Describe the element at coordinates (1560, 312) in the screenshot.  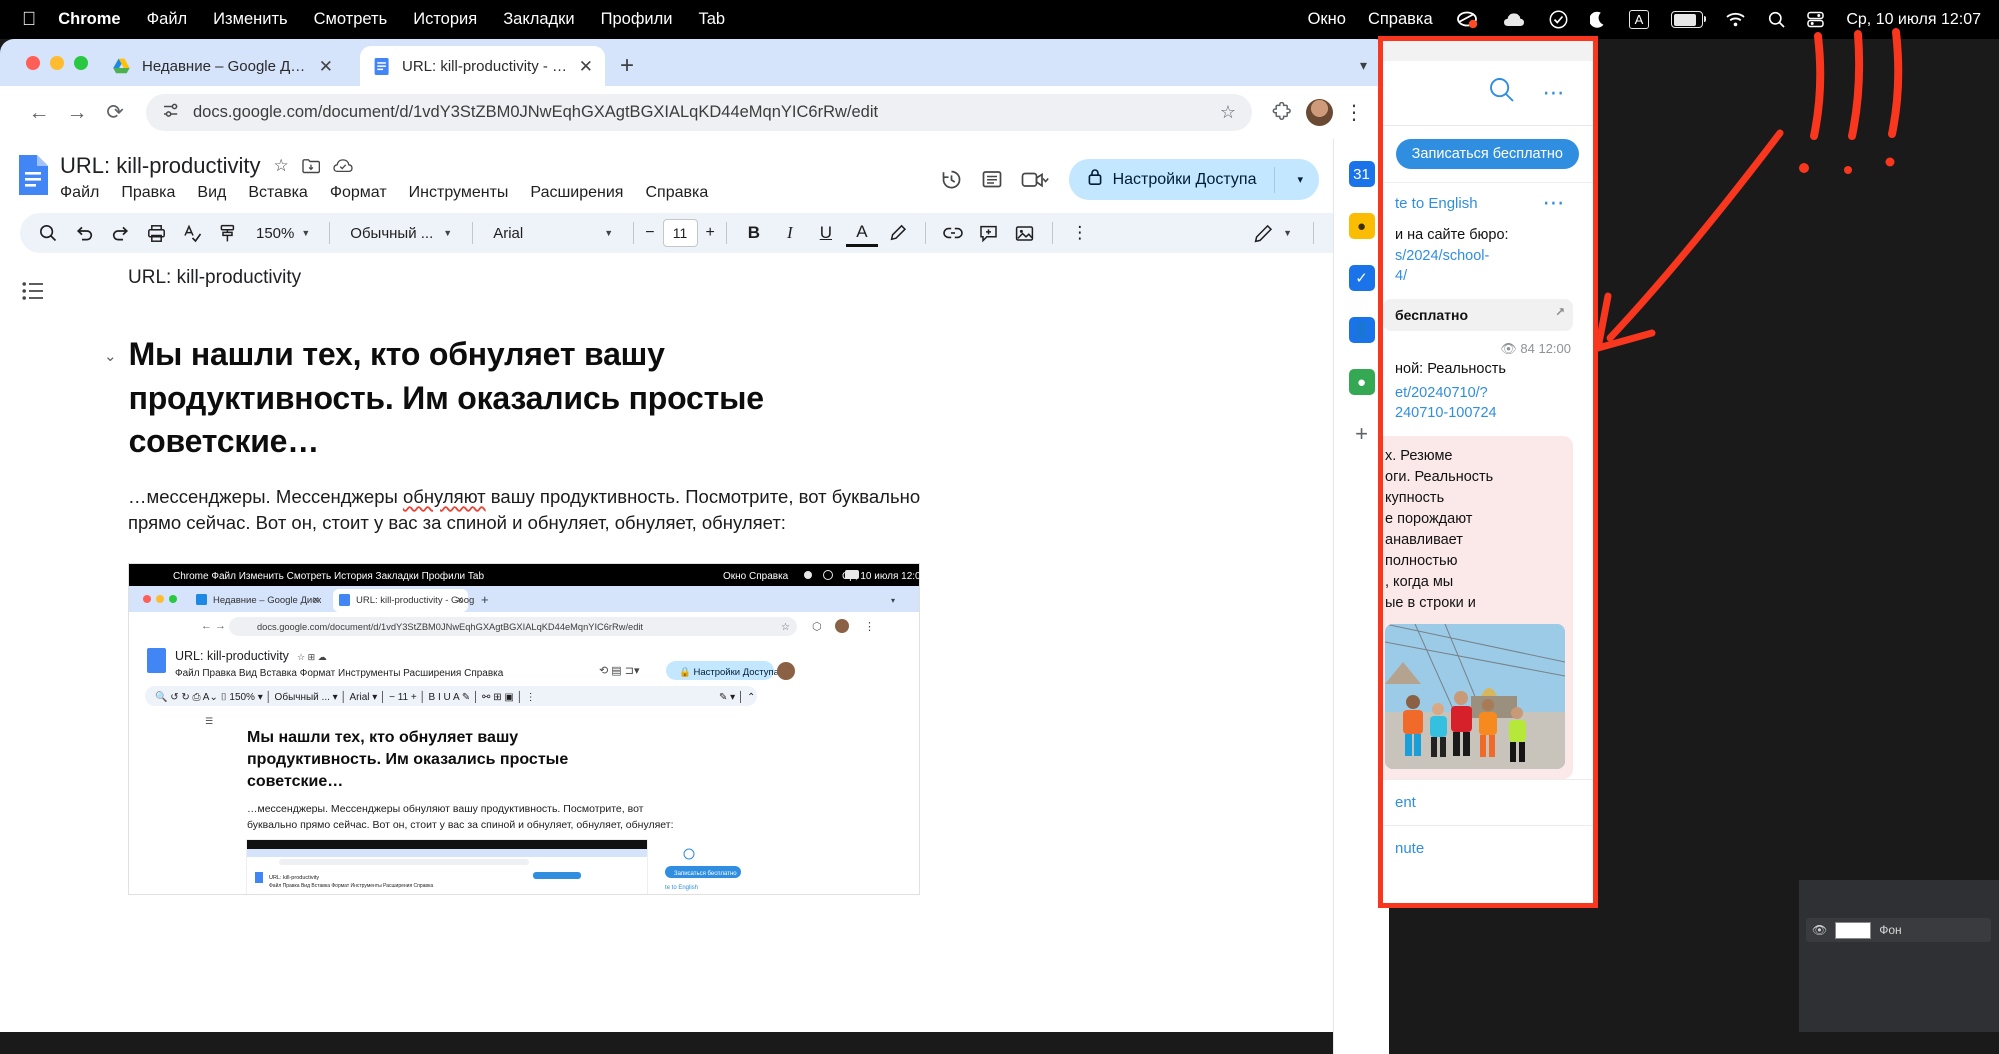
I see `external-link-arrow-icon: ↗` at that location.